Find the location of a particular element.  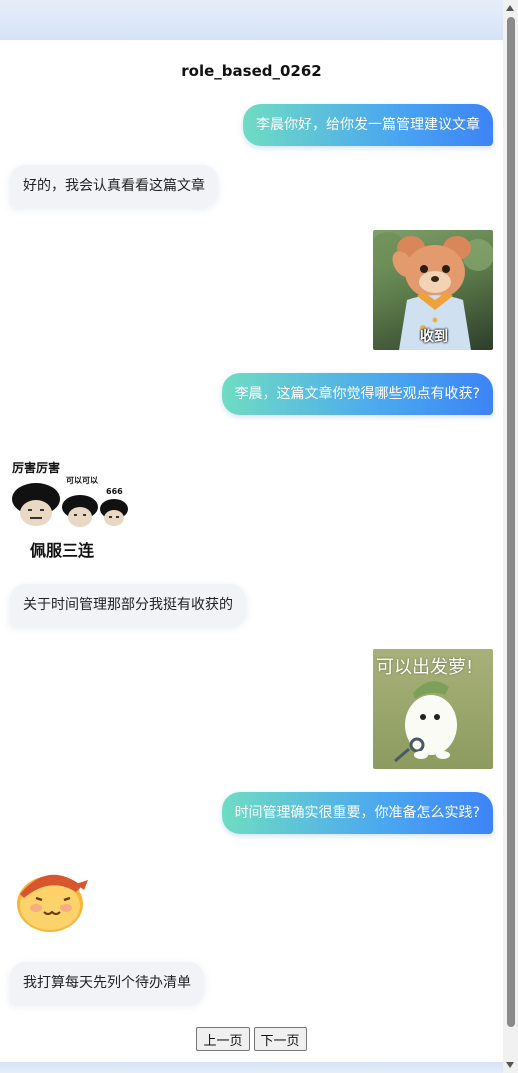

meme-sticker: 厉害厉害 可以可以 666 佩服三连 is located at coordinates (70, 505).